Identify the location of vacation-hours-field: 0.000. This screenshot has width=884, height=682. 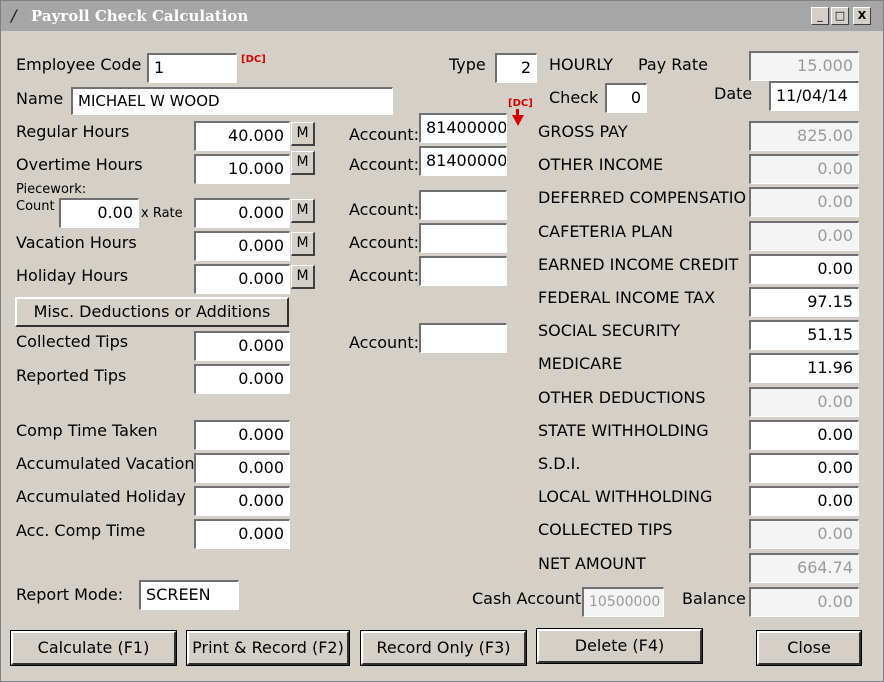
(242, 246).